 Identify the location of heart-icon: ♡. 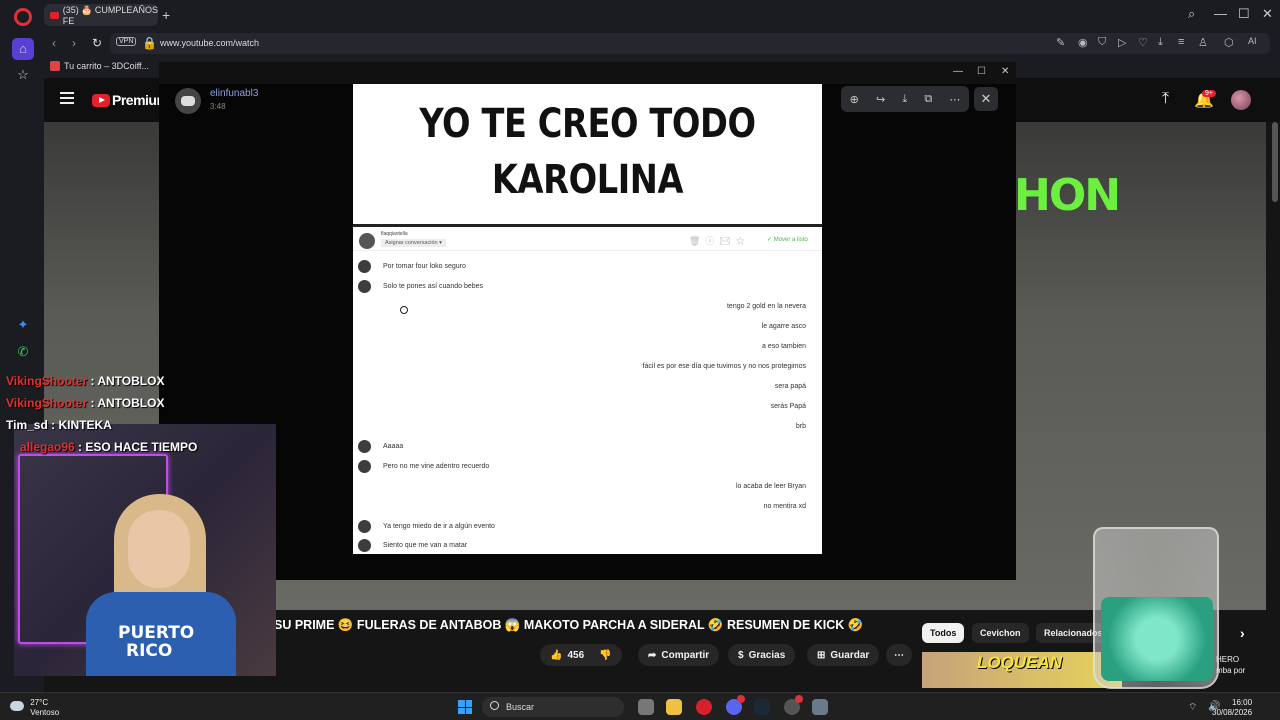
(1143, 42).